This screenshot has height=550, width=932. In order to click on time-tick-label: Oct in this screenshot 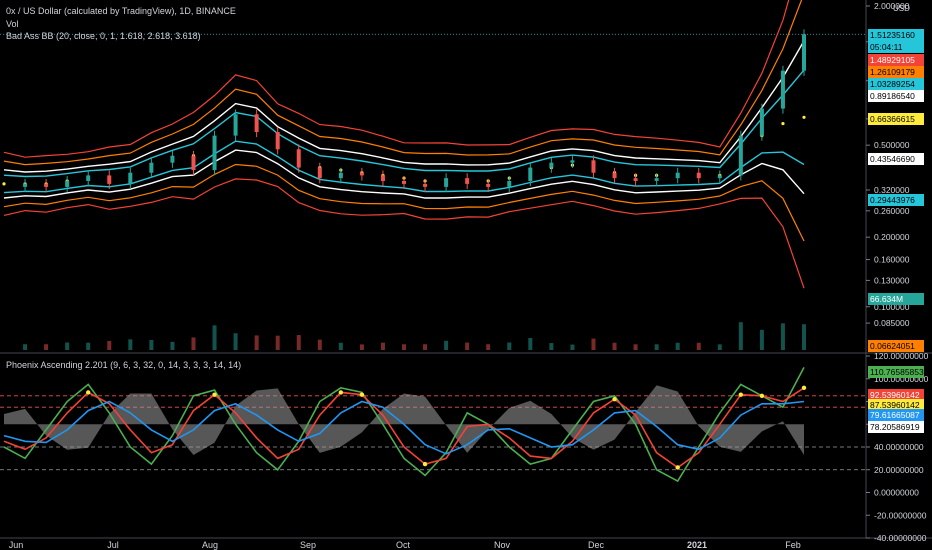, I will do `click(403, 545)`.